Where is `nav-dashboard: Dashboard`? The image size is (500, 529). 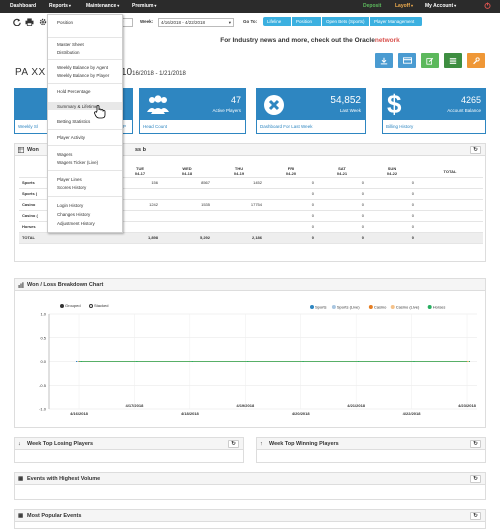
nav-dashboard: Dashboard is located at coordinates (23, 6).